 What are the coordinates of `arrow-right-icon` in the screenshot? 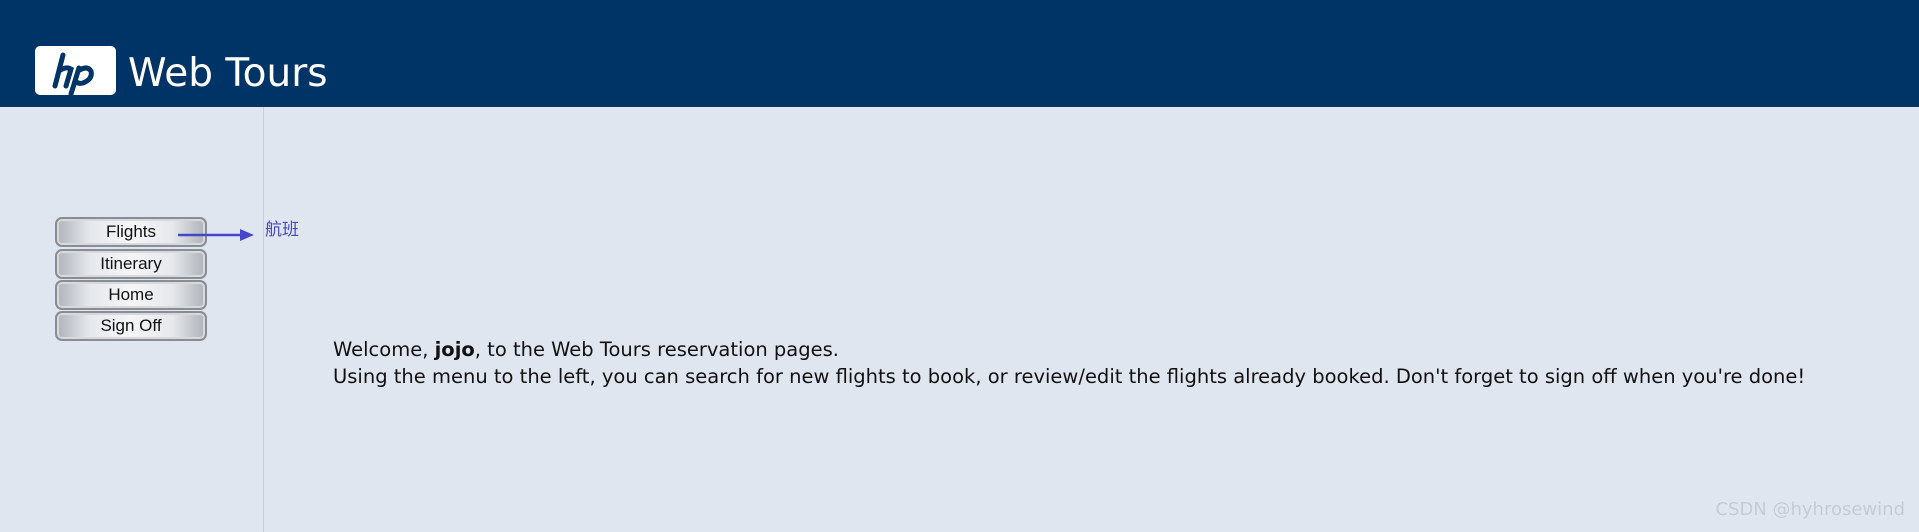 It's located at (216, 235).